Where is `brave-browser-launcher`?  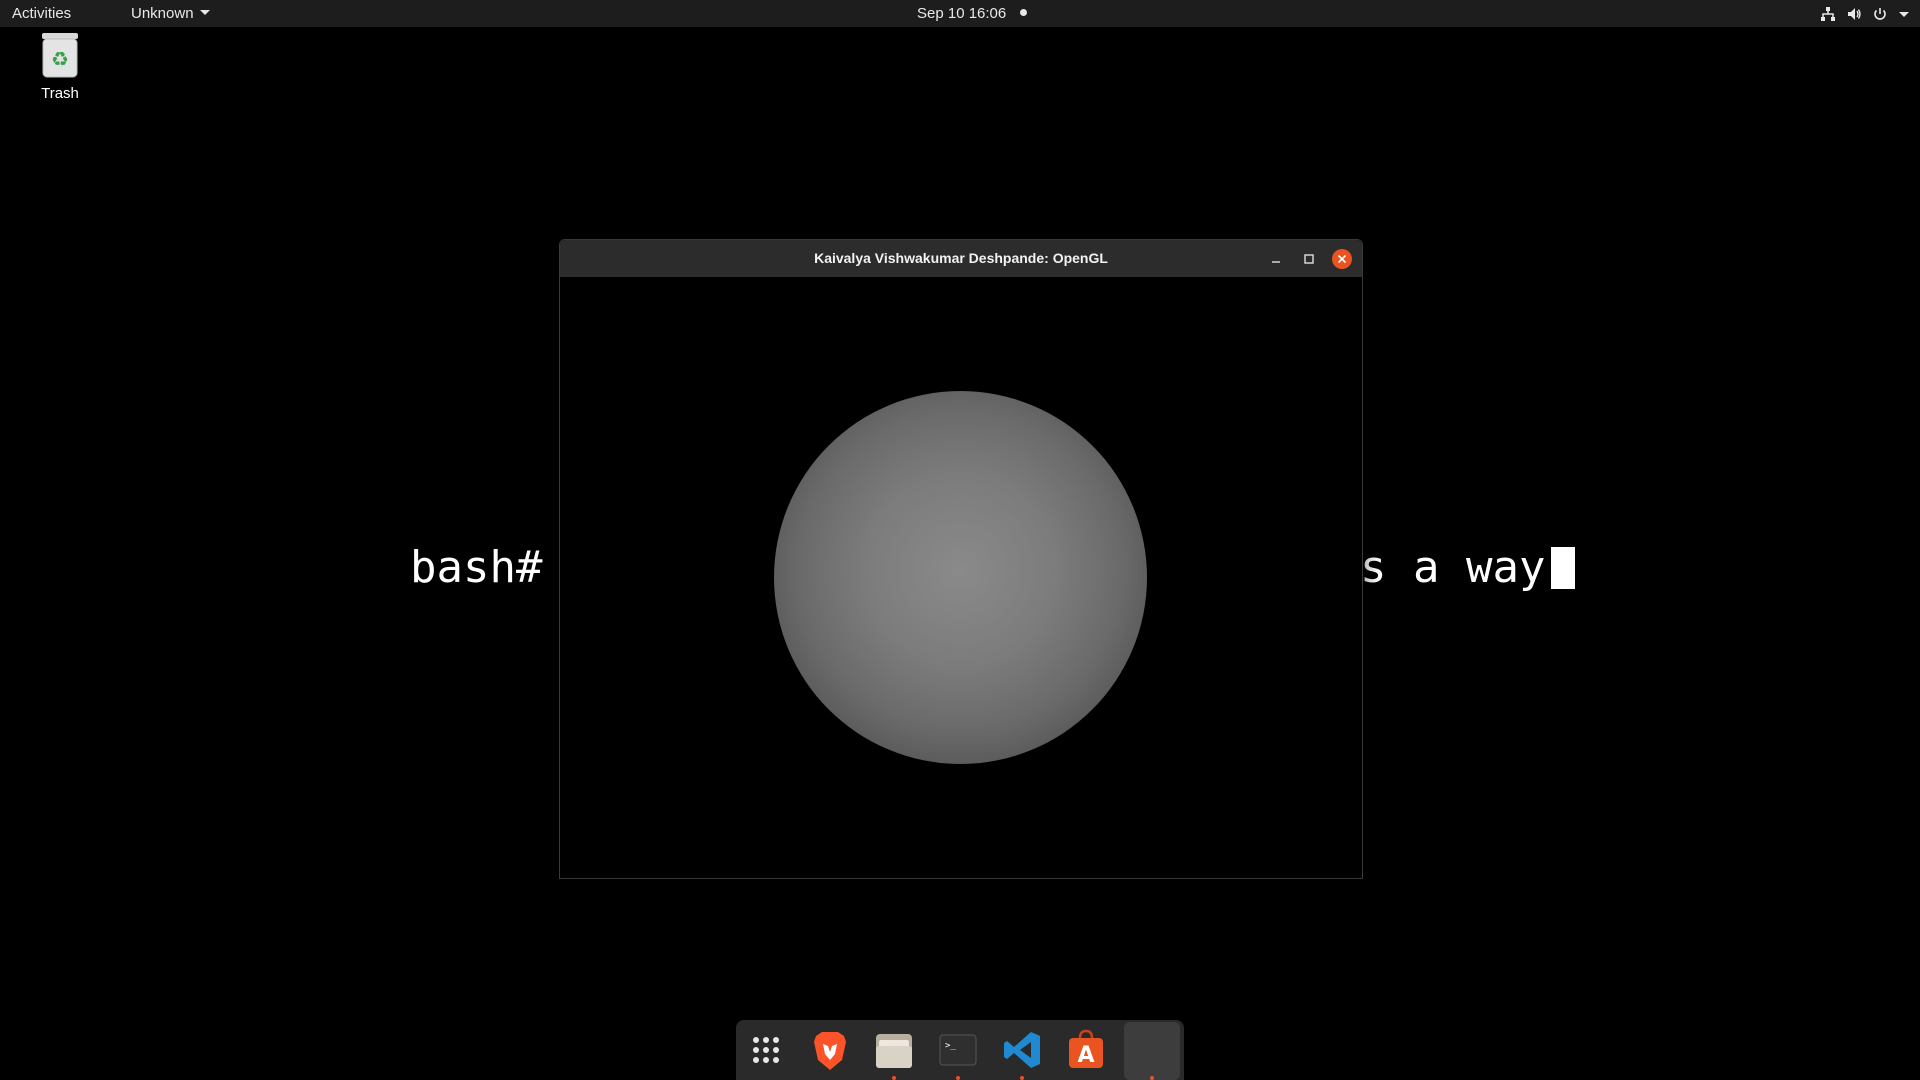 brave-browser-launcher is located at coordinates (830, 1050).